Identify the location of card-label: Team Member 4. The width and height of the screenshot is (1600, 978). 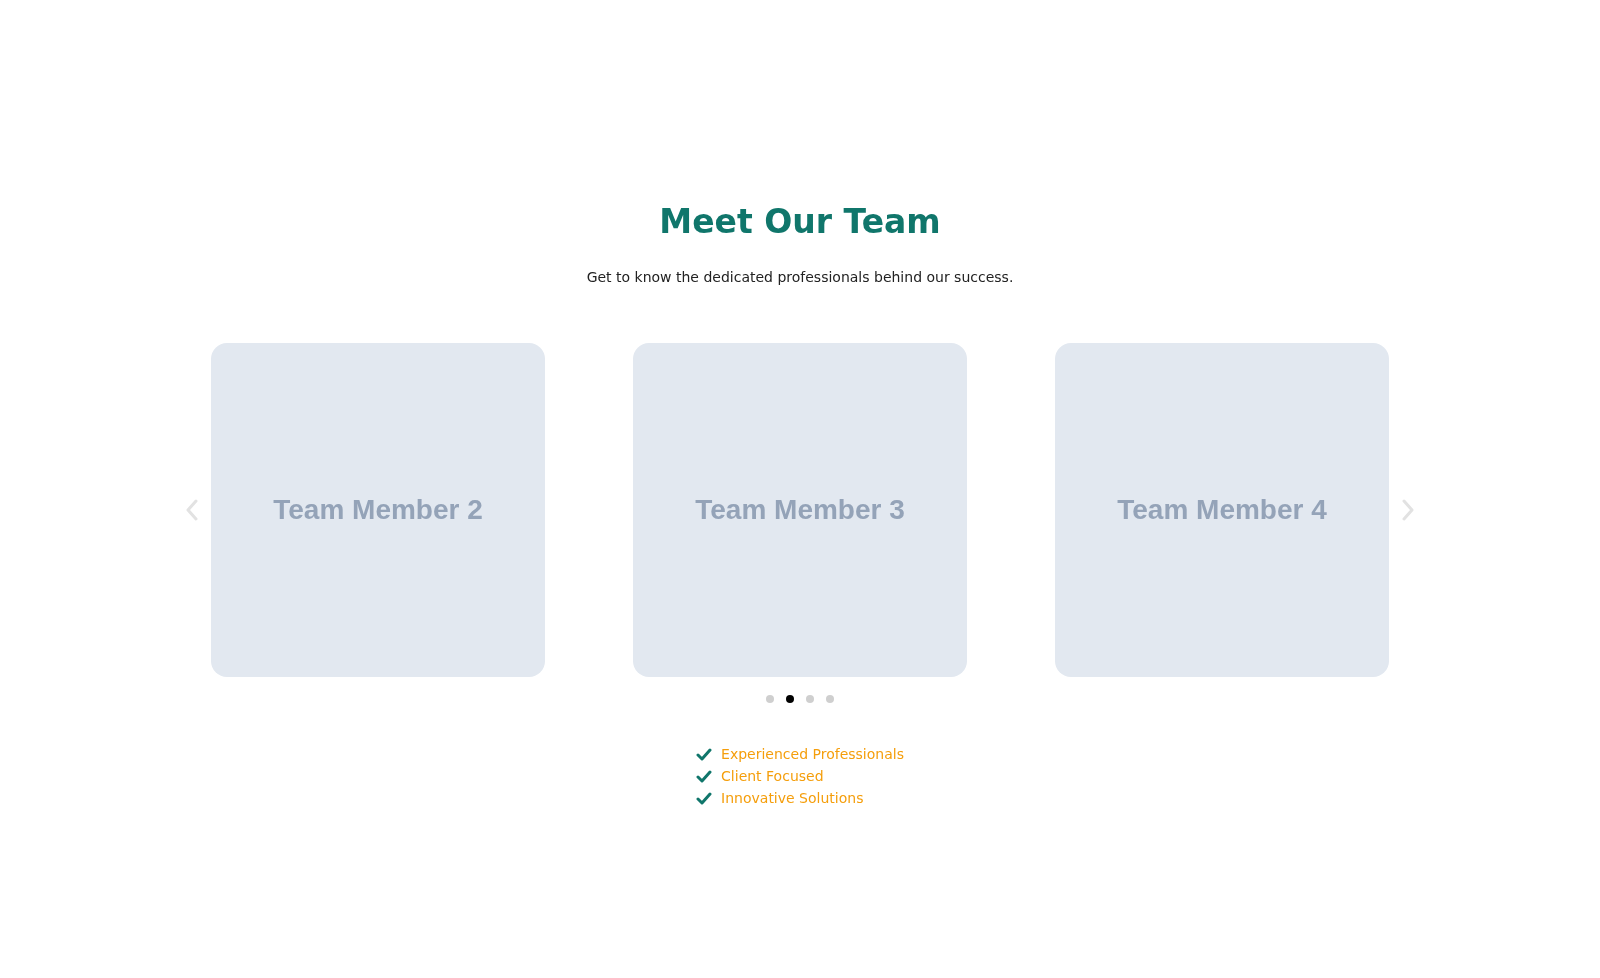
(1222, 510).